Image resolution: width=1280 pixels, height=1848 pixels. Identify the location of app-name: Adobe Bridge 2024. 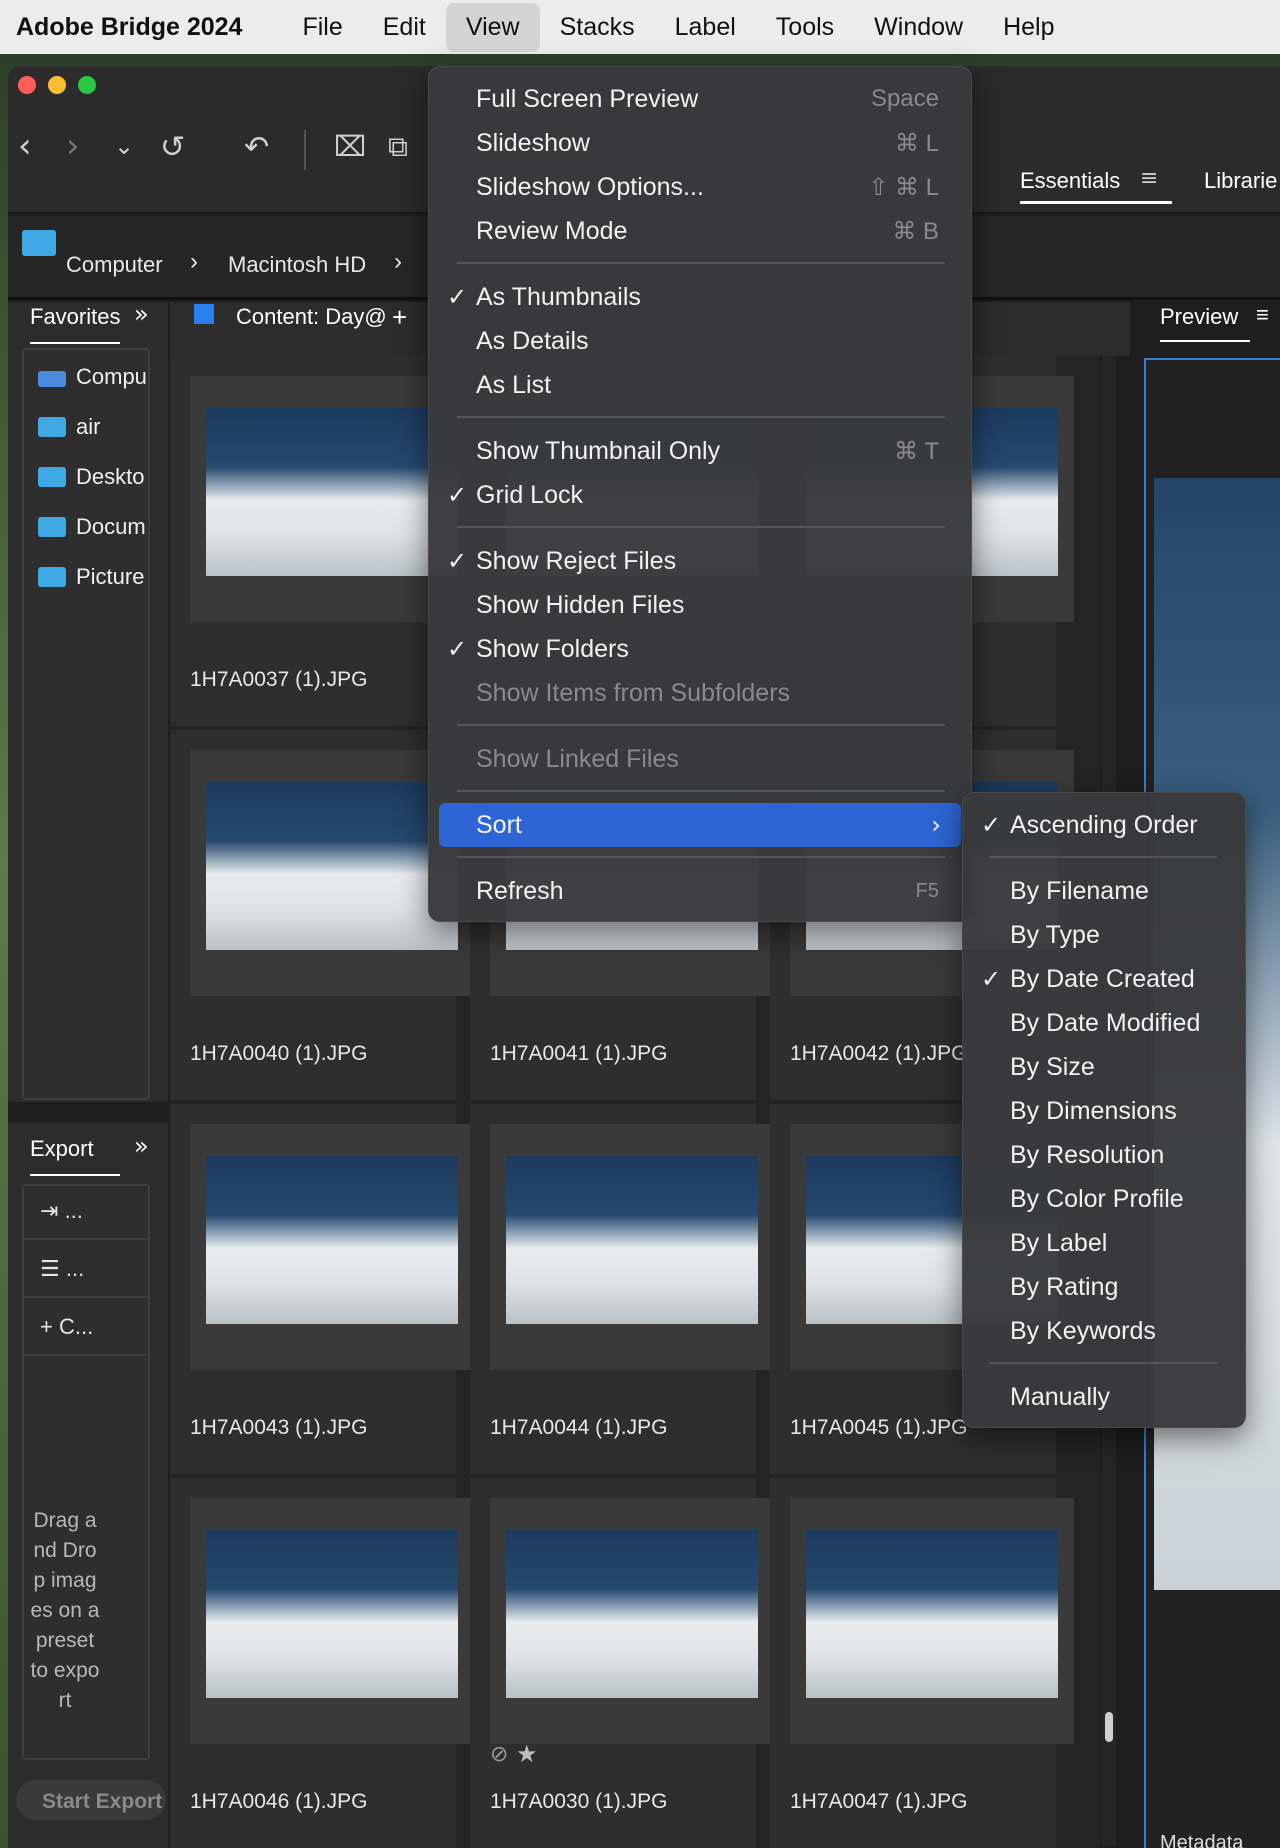
(129, 27).